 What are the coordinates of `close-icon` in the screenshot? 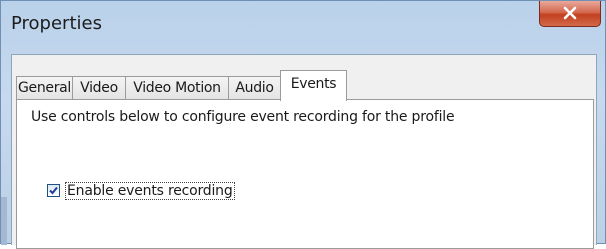 It's located at (570, 13).